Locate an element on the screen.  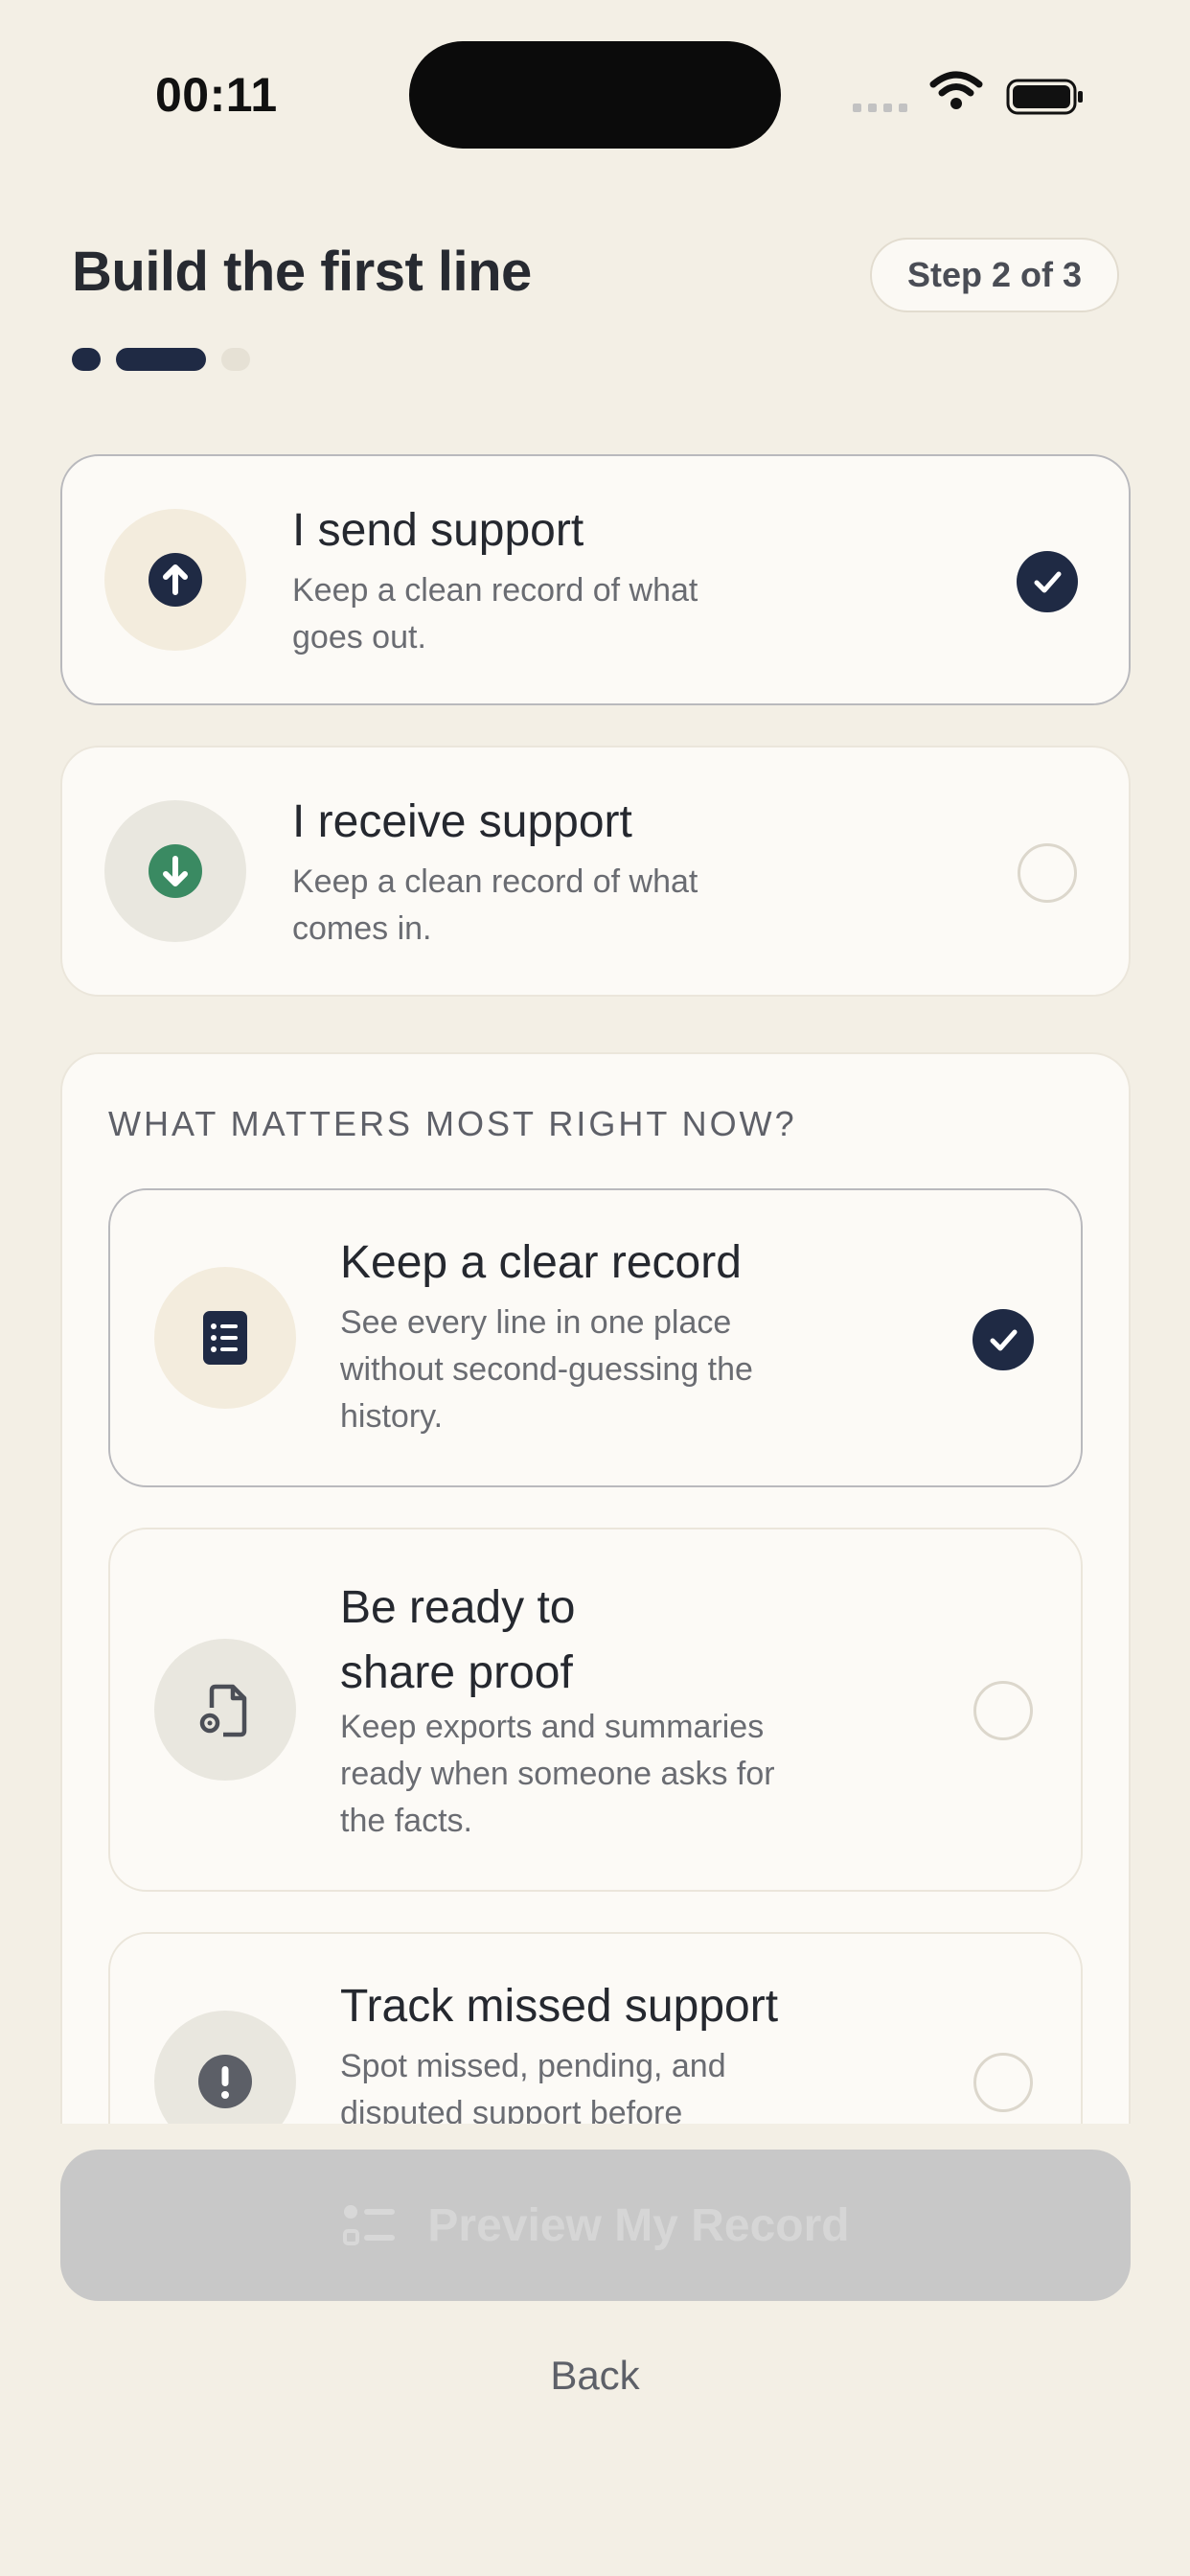
progress-step-current is located at coordinates (161, 359).